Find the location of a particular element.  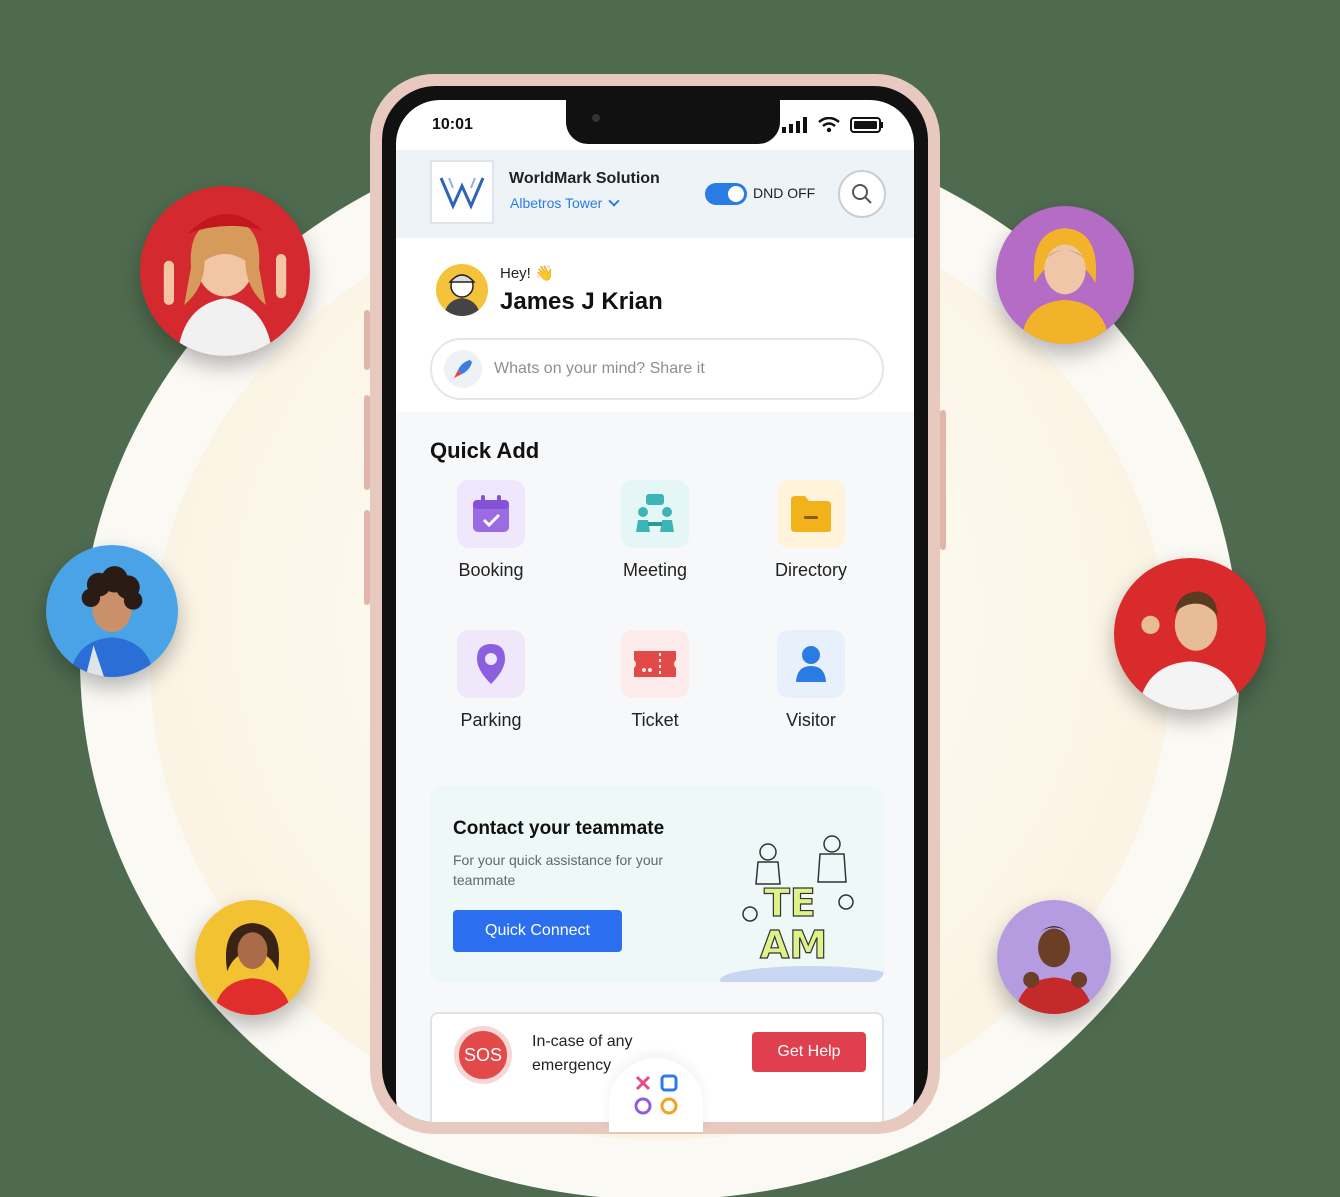

team-illustration-text-1: TE is located at coordinates (790, 903).